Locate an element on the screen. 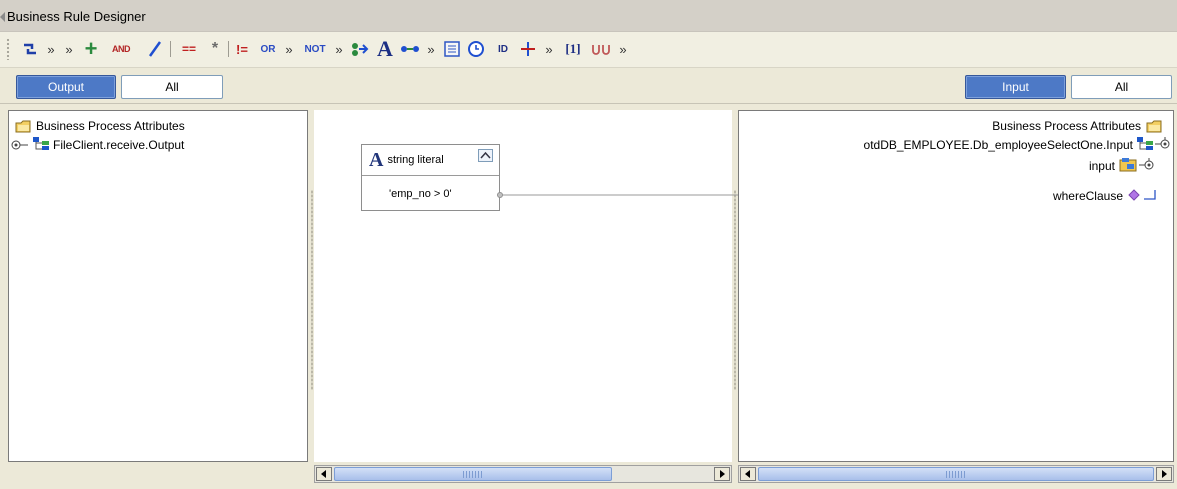 The image size is (1177, 489). string-literal-node: A string literal 'emp_no > 0' is located at coordinates (430, 177).